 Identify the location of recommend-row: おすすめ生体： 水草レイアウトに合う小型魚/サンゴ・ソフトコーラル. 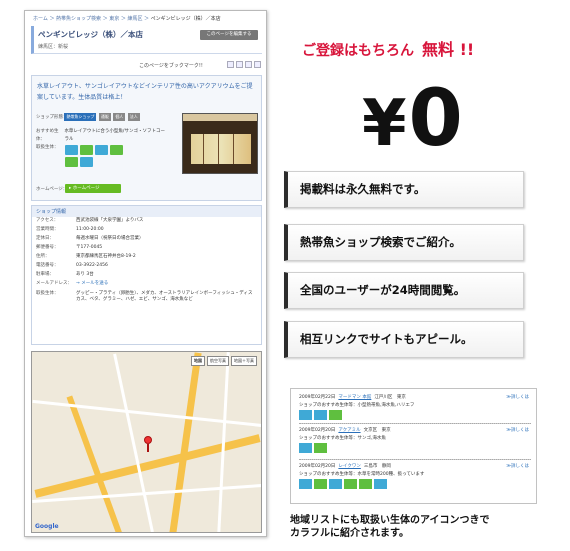
(106, 136).